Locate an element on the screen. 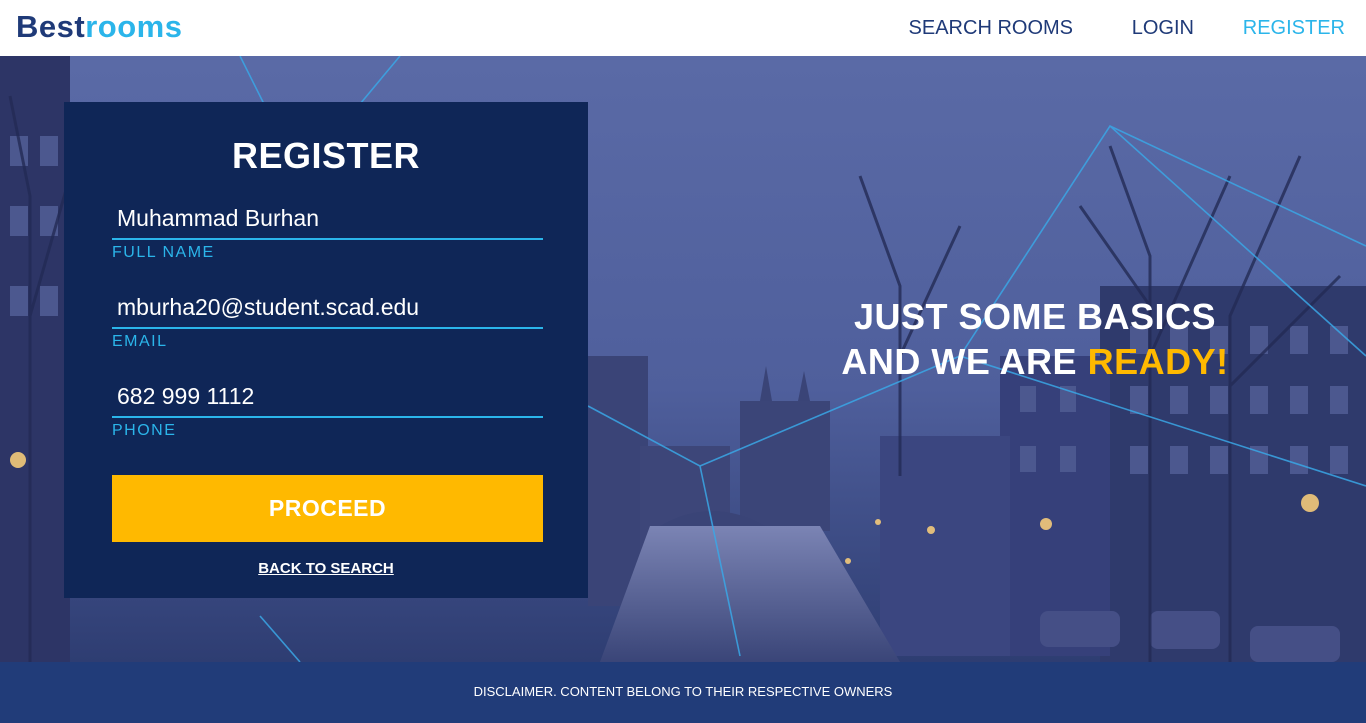  phone-input is located at coordinates (327, 397).